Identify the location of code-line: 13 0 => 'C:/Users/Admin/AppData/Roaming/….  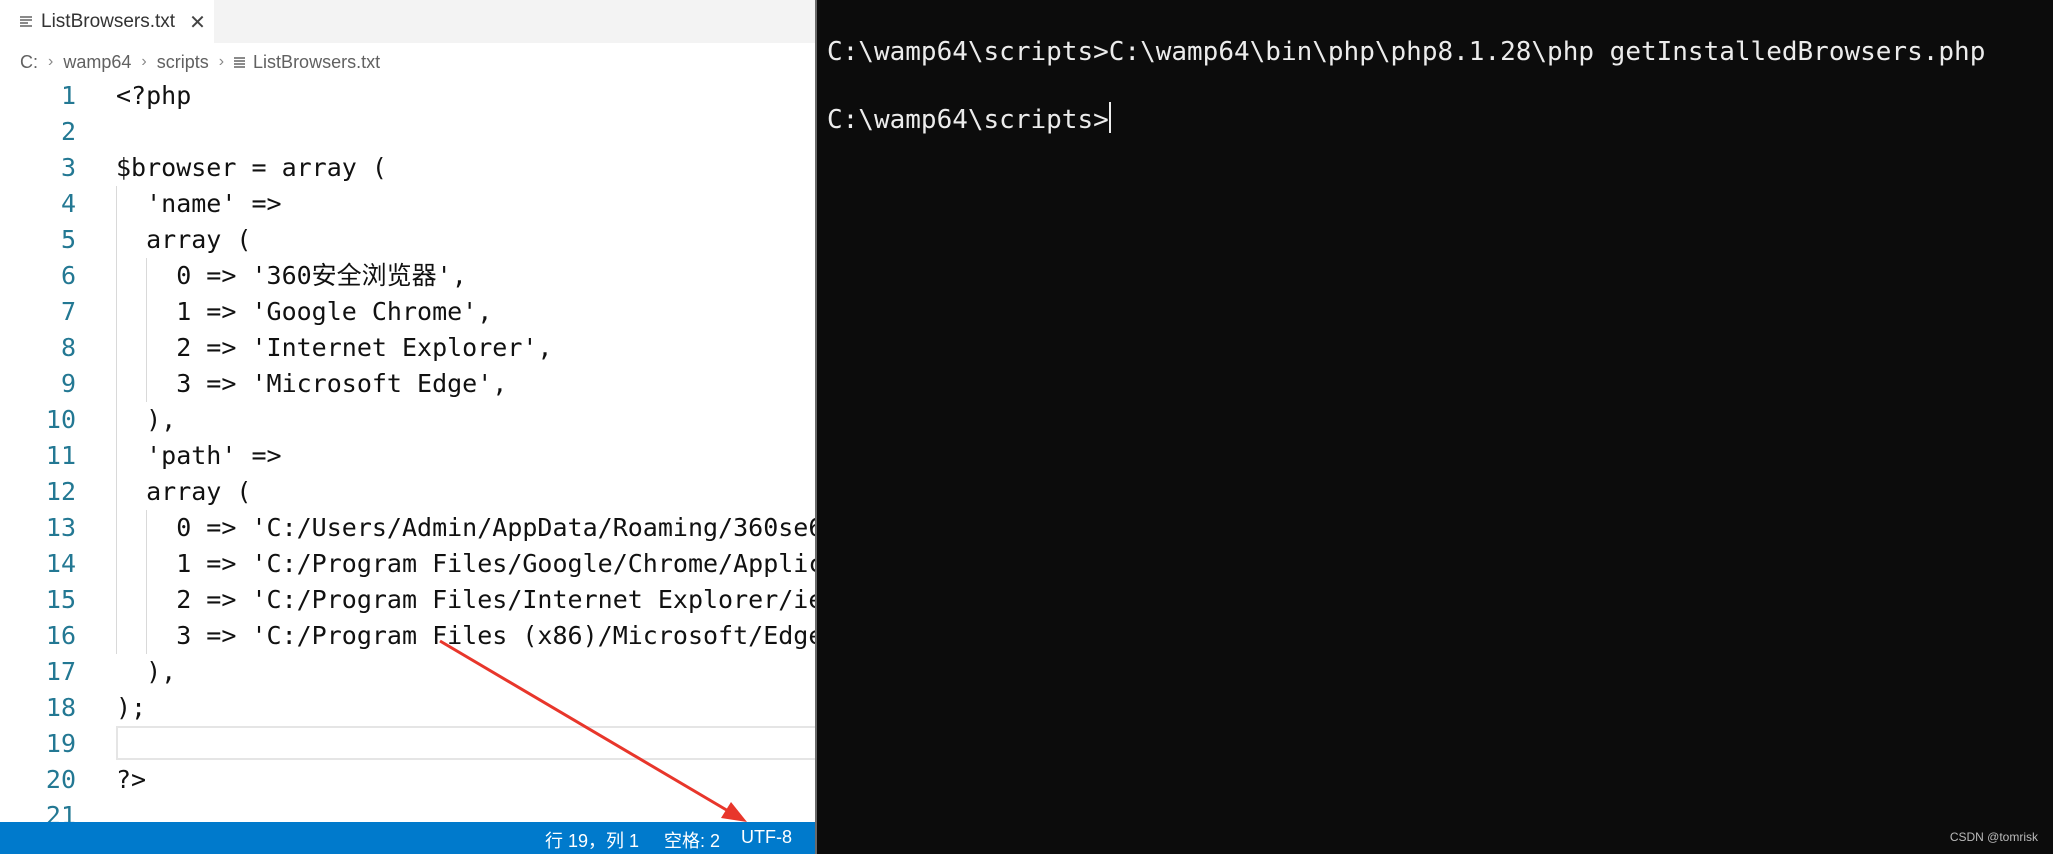
(407, 528).